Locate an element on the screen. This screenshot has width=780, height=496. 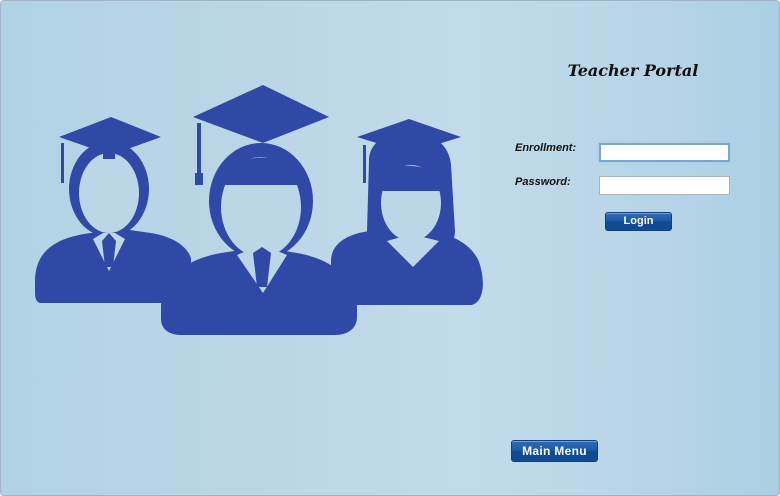
login-button: Login is located at coordinates (638, 221).